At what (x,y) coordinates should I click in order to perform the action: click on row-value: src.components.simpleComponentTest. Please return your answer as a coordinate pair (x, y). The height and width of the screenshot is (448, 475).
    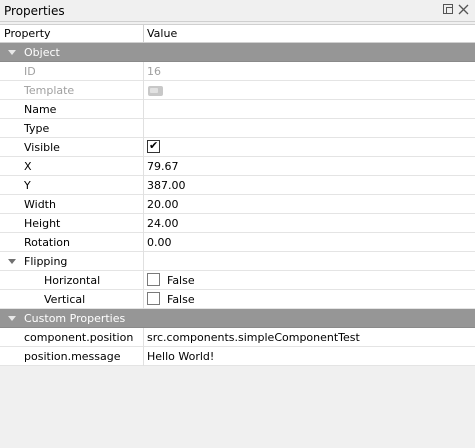
    Looking at the image, I should click on (253, 337).